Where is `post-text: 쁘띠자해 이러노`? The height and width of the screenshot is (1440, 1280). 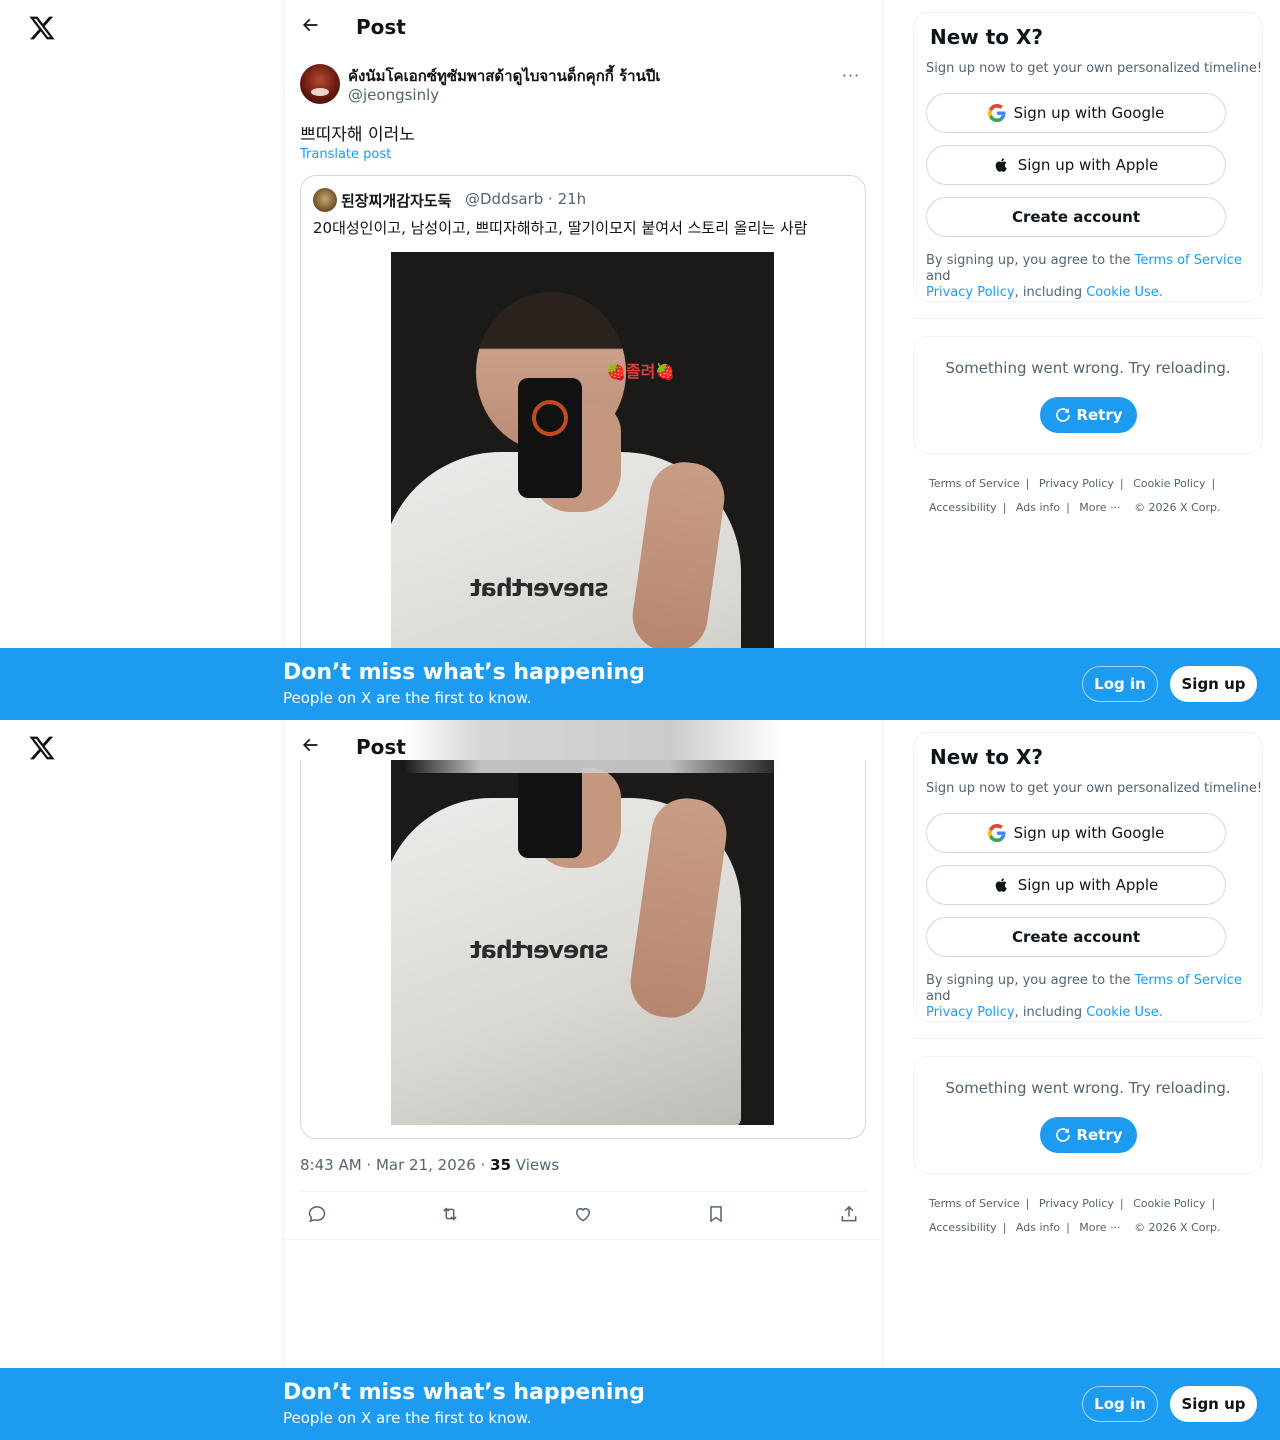
post-text: 쁘띠자해 이러노 is located at coordinates (357, 135).